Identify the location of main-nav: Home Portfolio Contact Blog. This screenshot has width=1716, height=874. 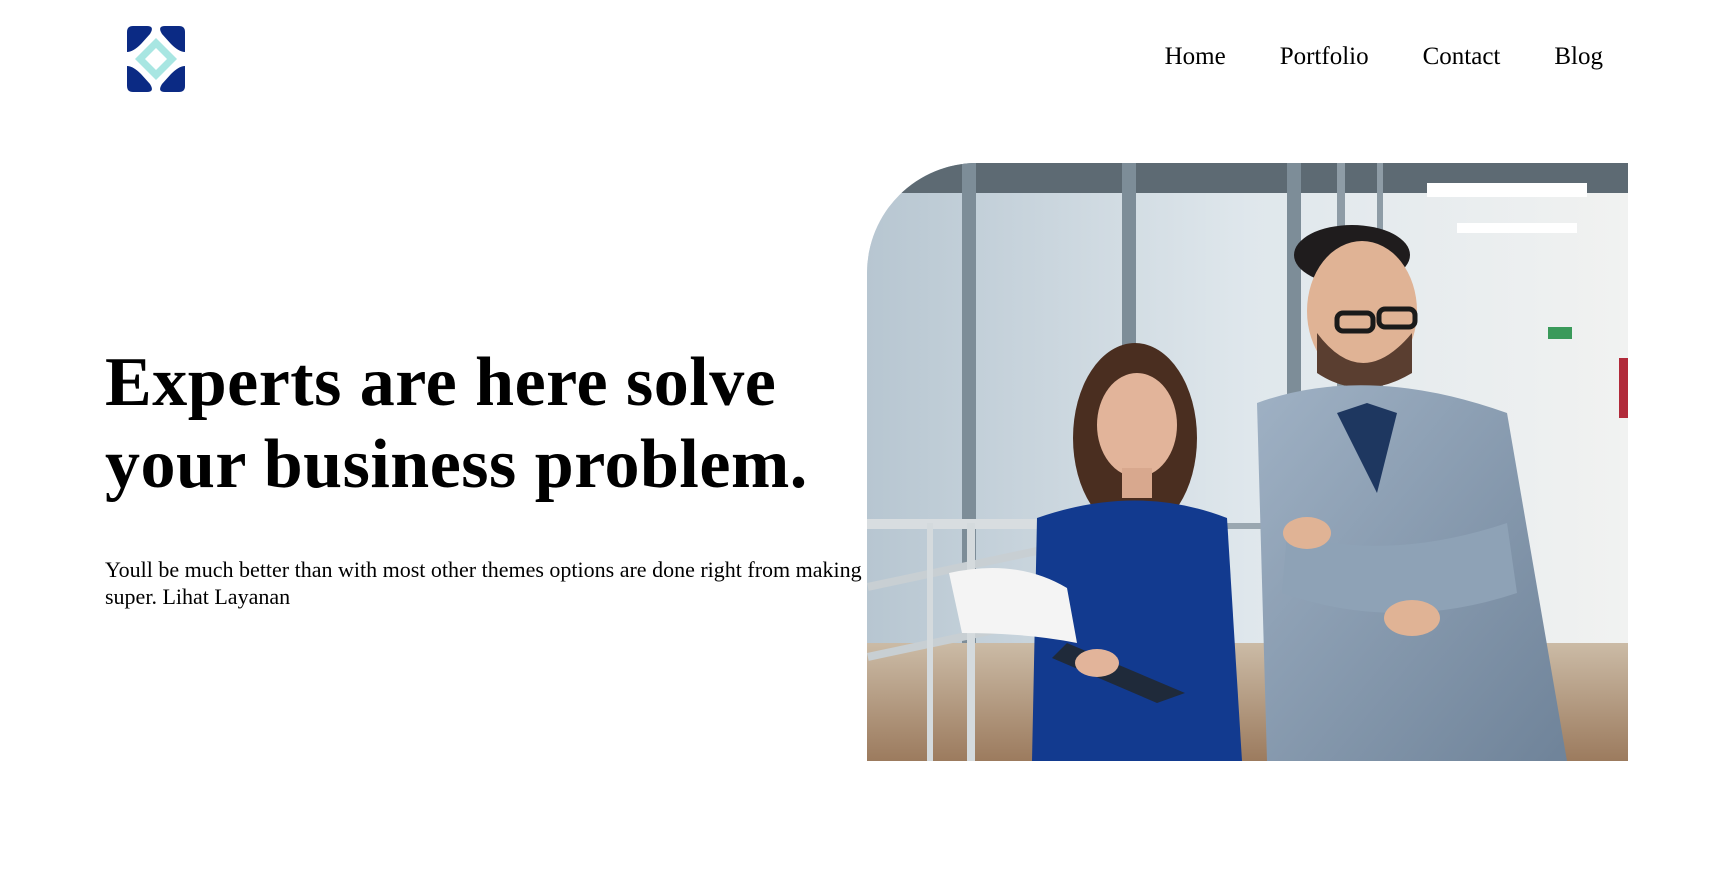
(1384, 56).